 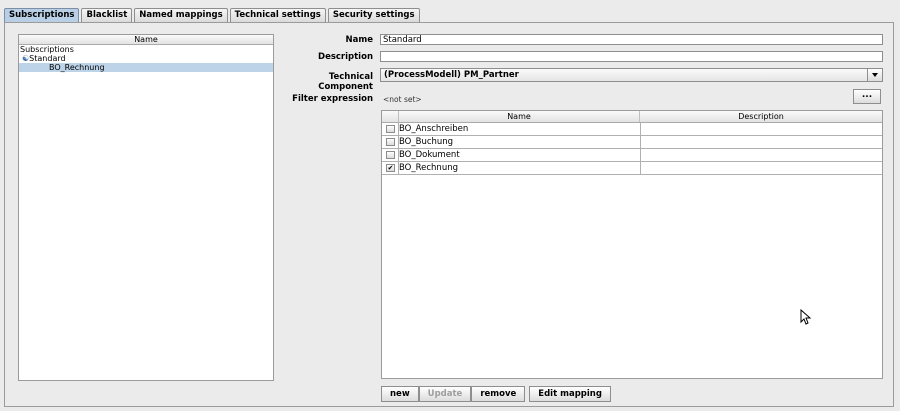 I want to click on column-header-name: Name, so click(x=519, y=116).